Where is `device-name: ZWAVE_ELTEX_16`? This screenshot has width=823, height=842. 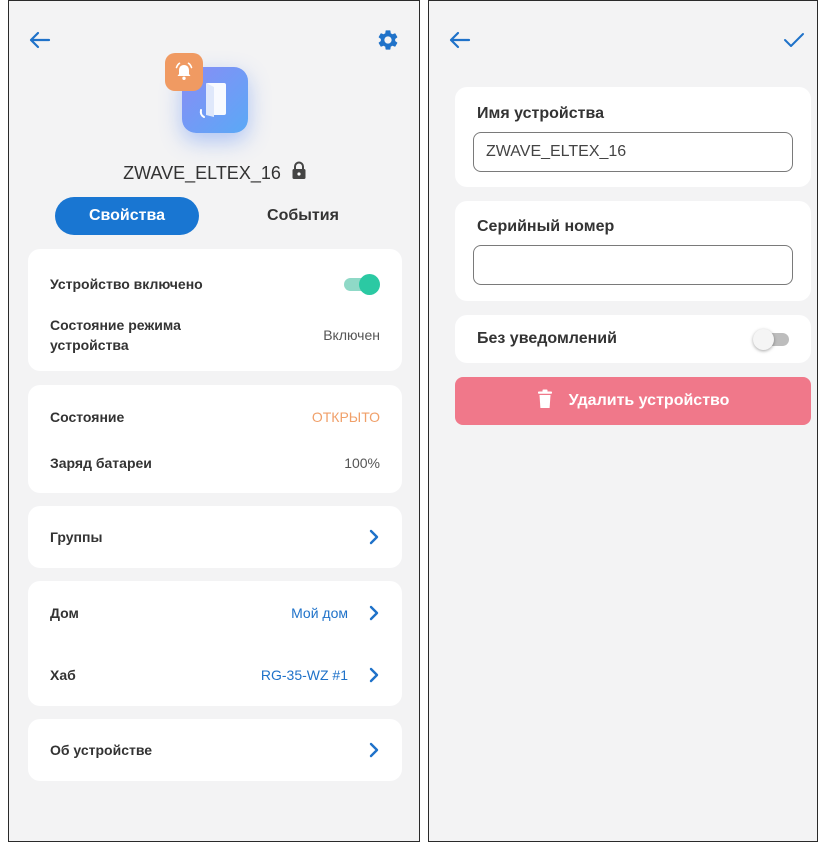 device-name: ZWAVE_ELTEX_16 is located at coordinates (202, 172).